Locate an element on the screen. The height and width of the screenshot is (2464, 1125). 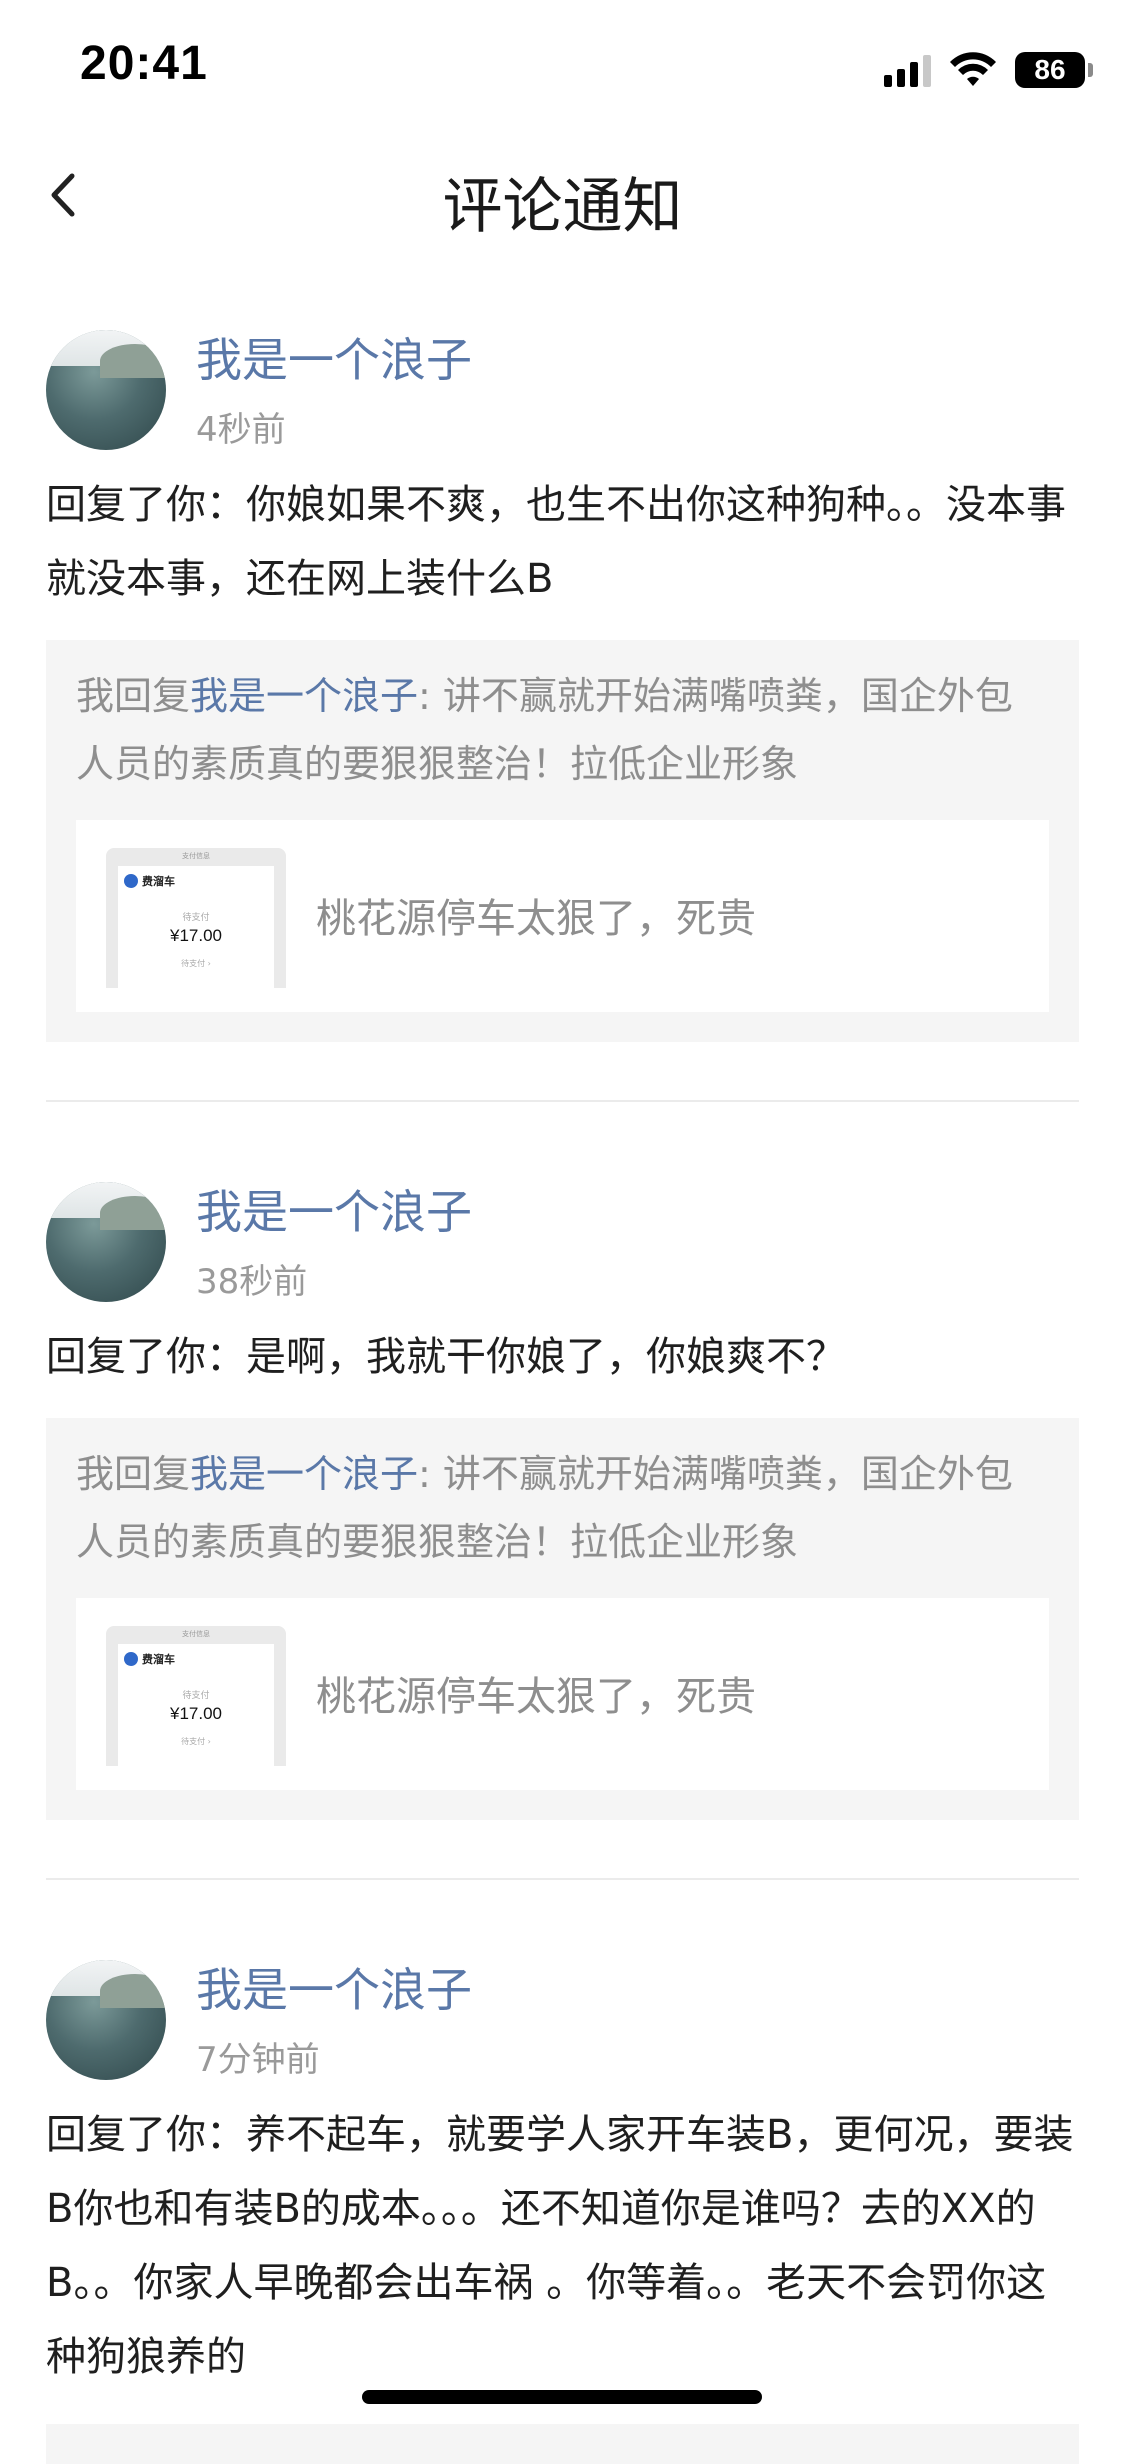
notice-header: 我是一个浪子 4秒前 is located at coordinates (562, 389).